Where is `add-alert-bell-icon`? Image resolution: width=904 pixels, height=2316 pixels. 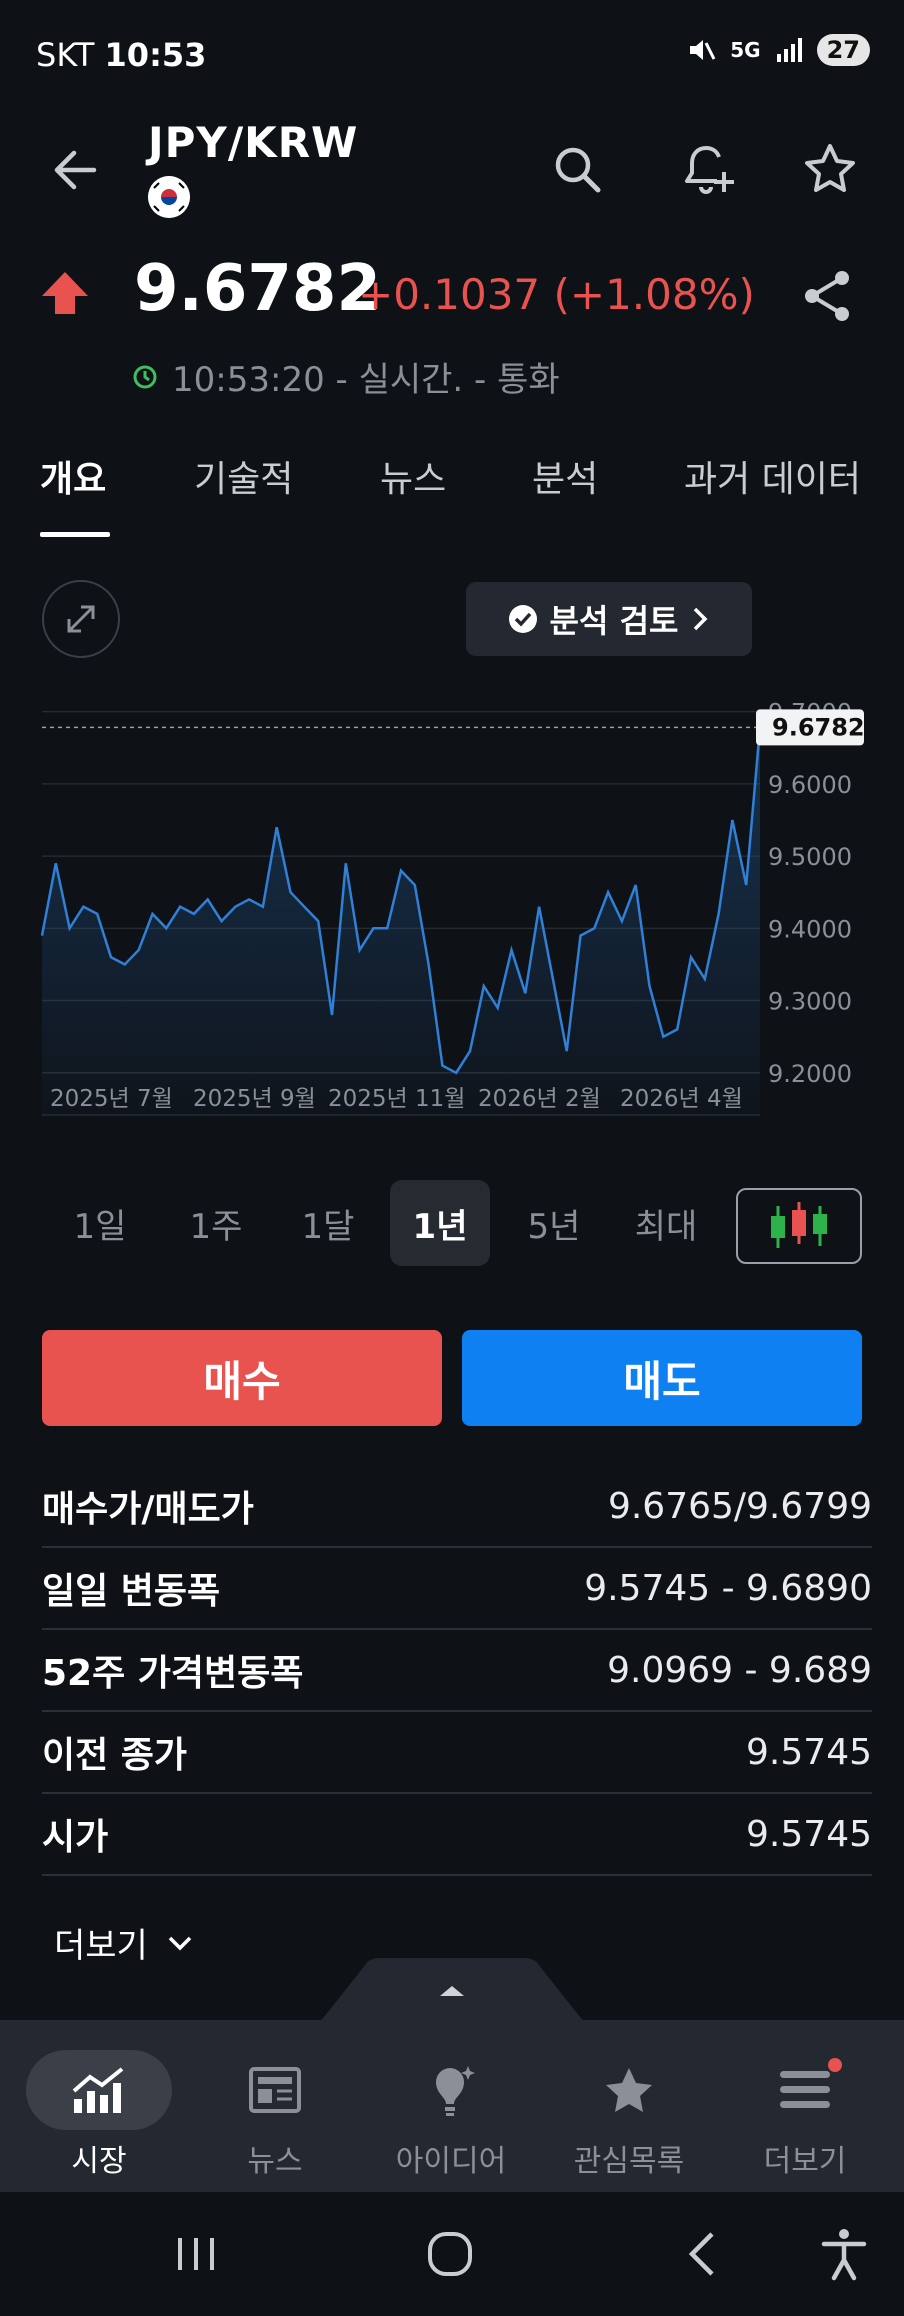 add-alert-bell-icon is located at coordinates (706, 170).